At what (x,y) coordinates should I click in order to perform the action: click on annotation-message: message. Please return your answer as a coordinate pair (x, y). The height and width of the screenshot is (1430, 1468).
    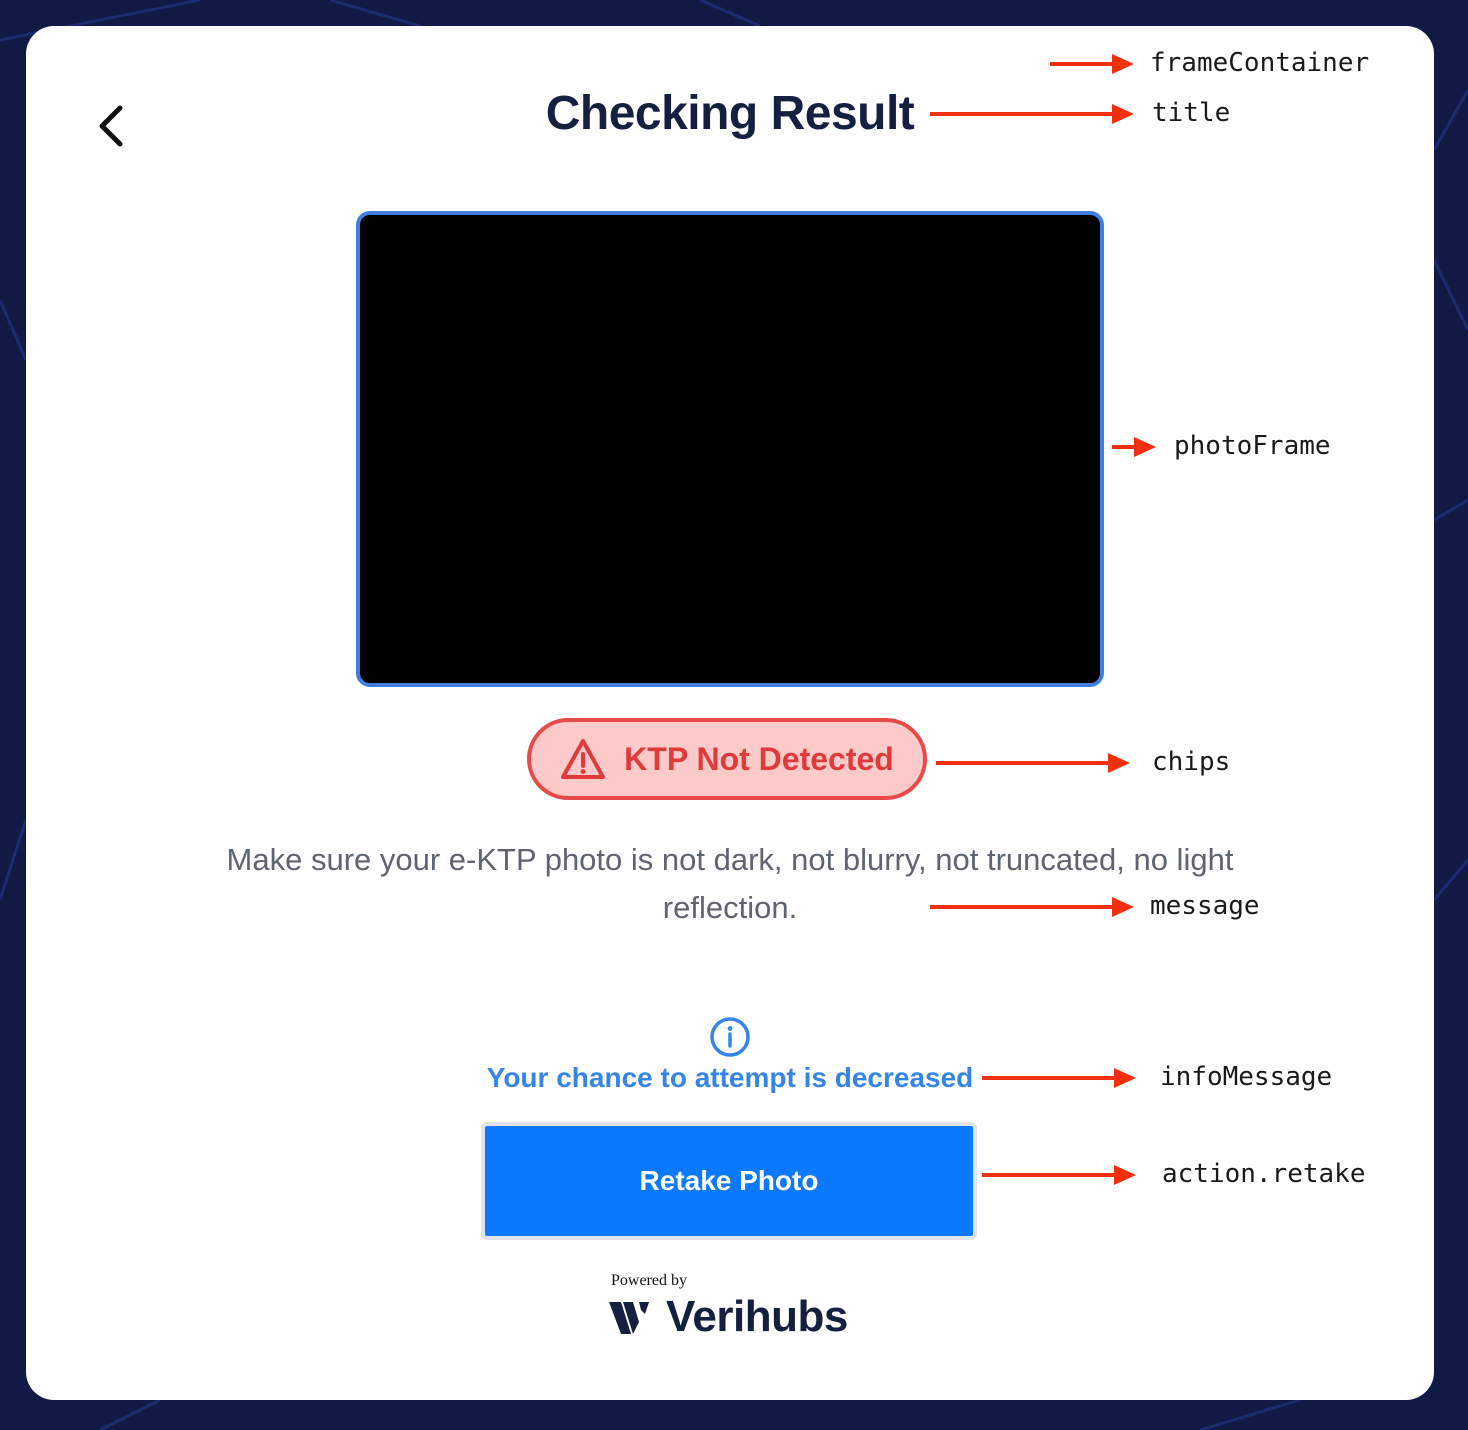
    Looking at the image, I should click on (1205, 906).